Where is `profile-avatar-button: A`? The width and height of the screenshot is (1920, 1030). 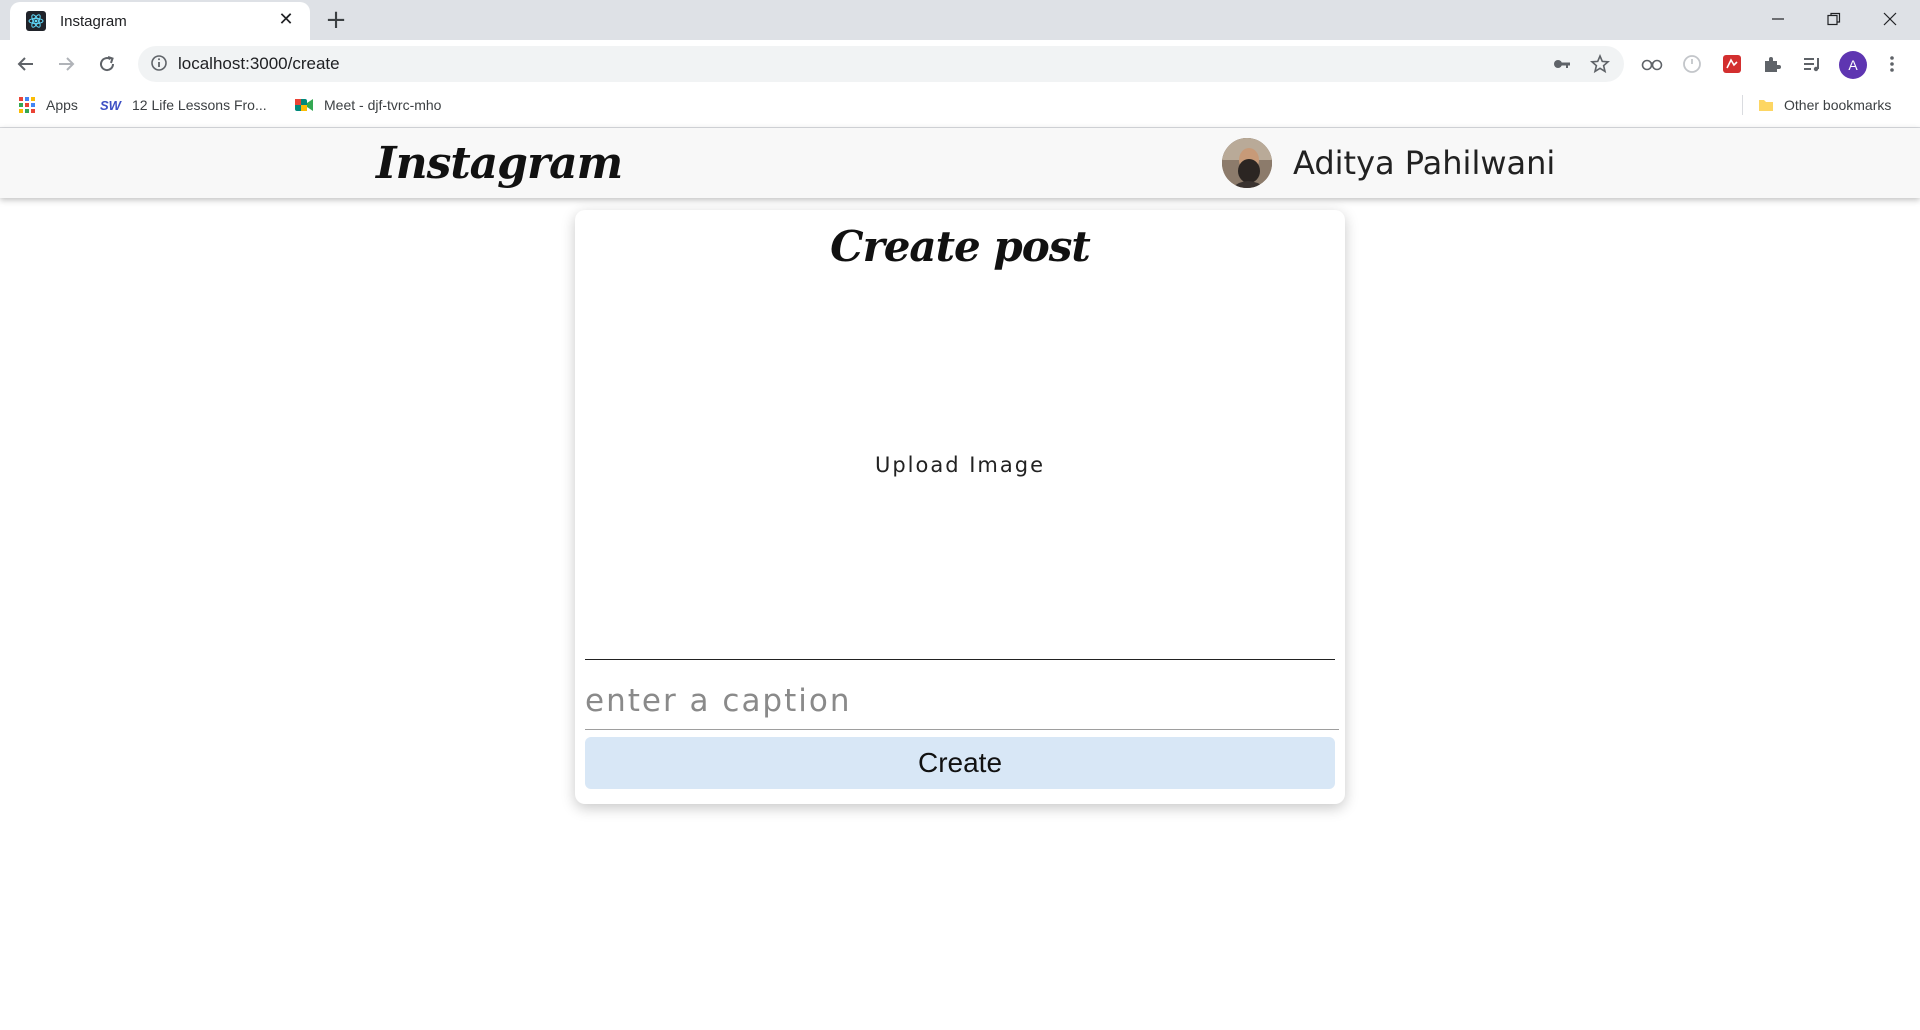
profile-avatar-button: A is located at coordinates (1853, 65).